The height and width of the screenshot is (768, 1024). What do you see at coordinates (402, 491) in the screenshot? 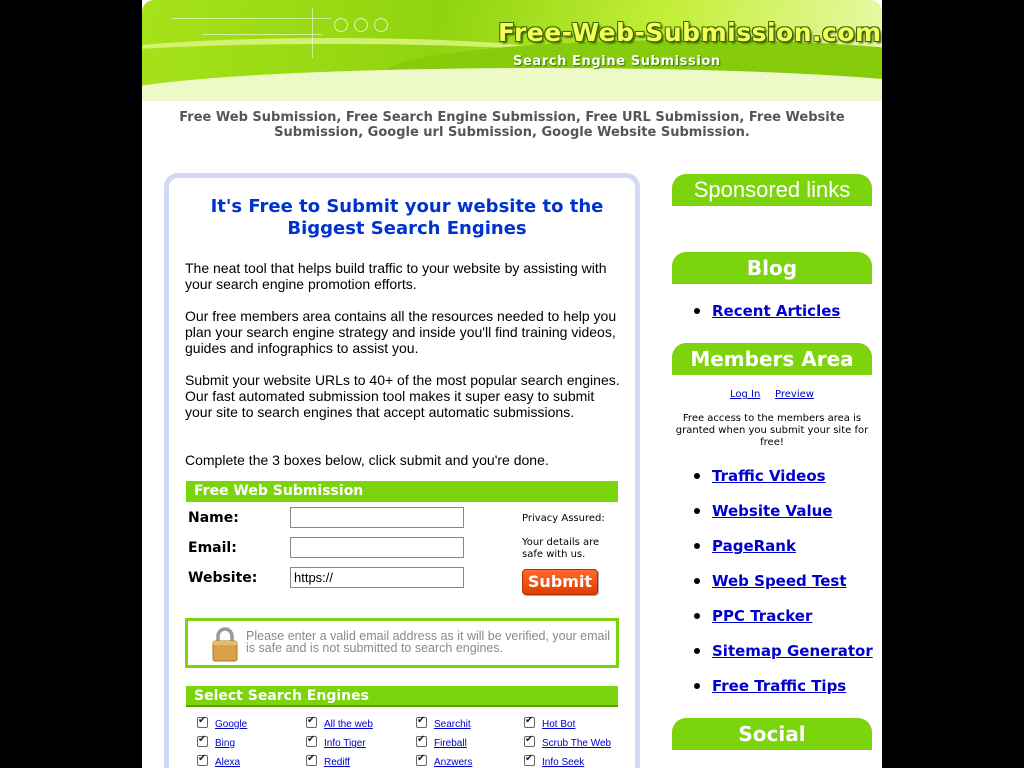
I see `form-title: Free Web Submission` at bounding box center [402, 491].